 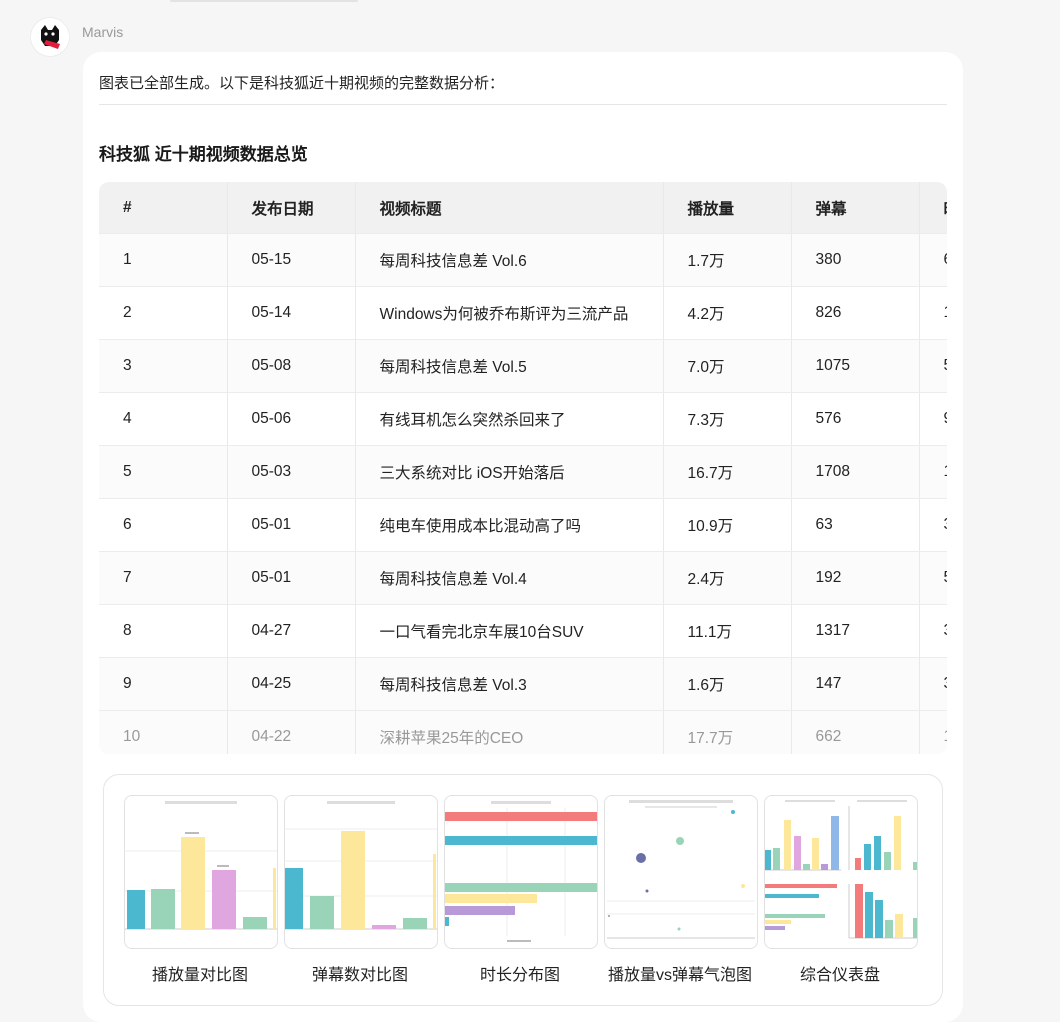 I want to click on avatar, so click(x=50, y=37).